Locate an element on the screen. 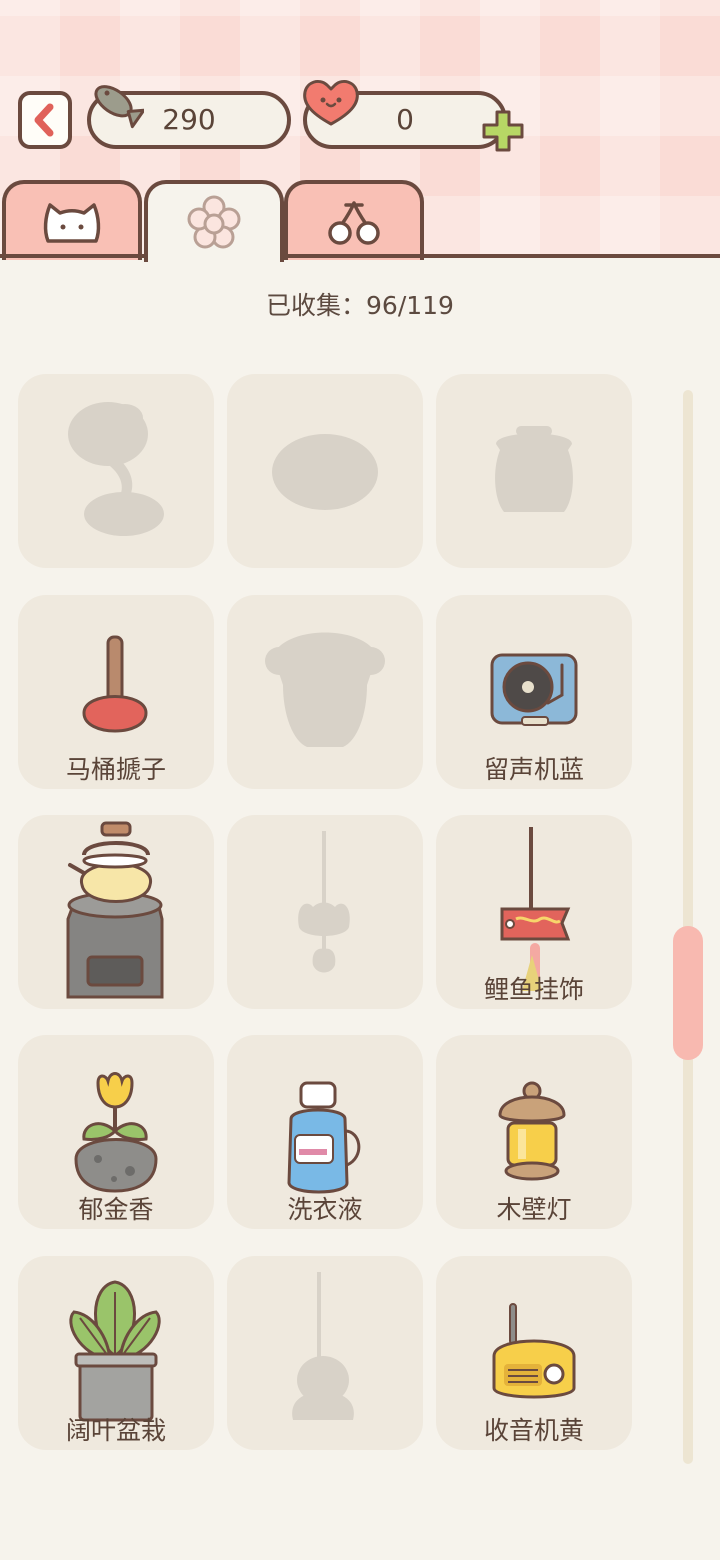  tab-furniture is located at coordinates (214, 221).